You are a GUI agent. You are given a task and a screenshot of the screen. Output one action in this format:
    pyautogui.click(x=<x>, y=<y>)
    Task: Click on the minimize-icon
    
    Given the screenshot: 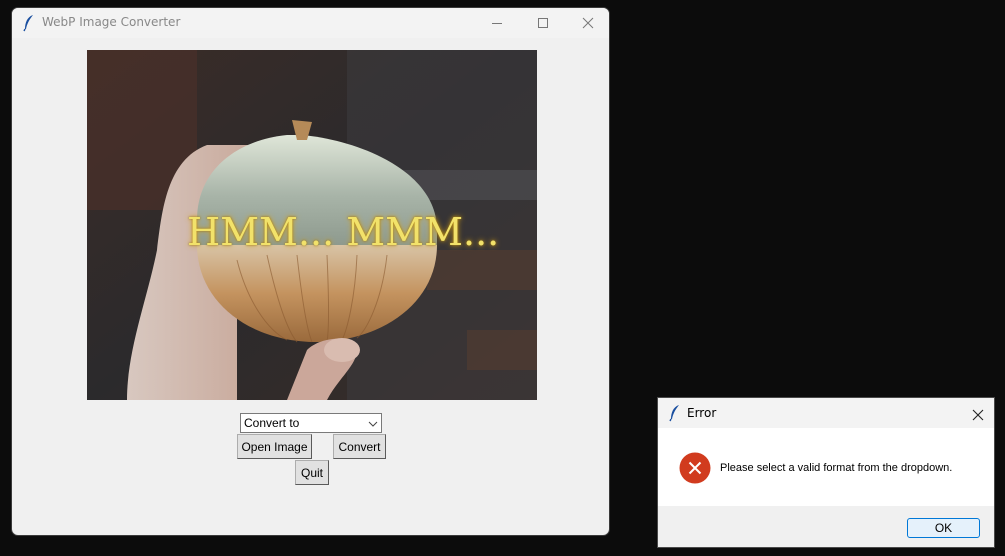 What is the action you would take?
    pyautogui.click(x=497, y=23)
    